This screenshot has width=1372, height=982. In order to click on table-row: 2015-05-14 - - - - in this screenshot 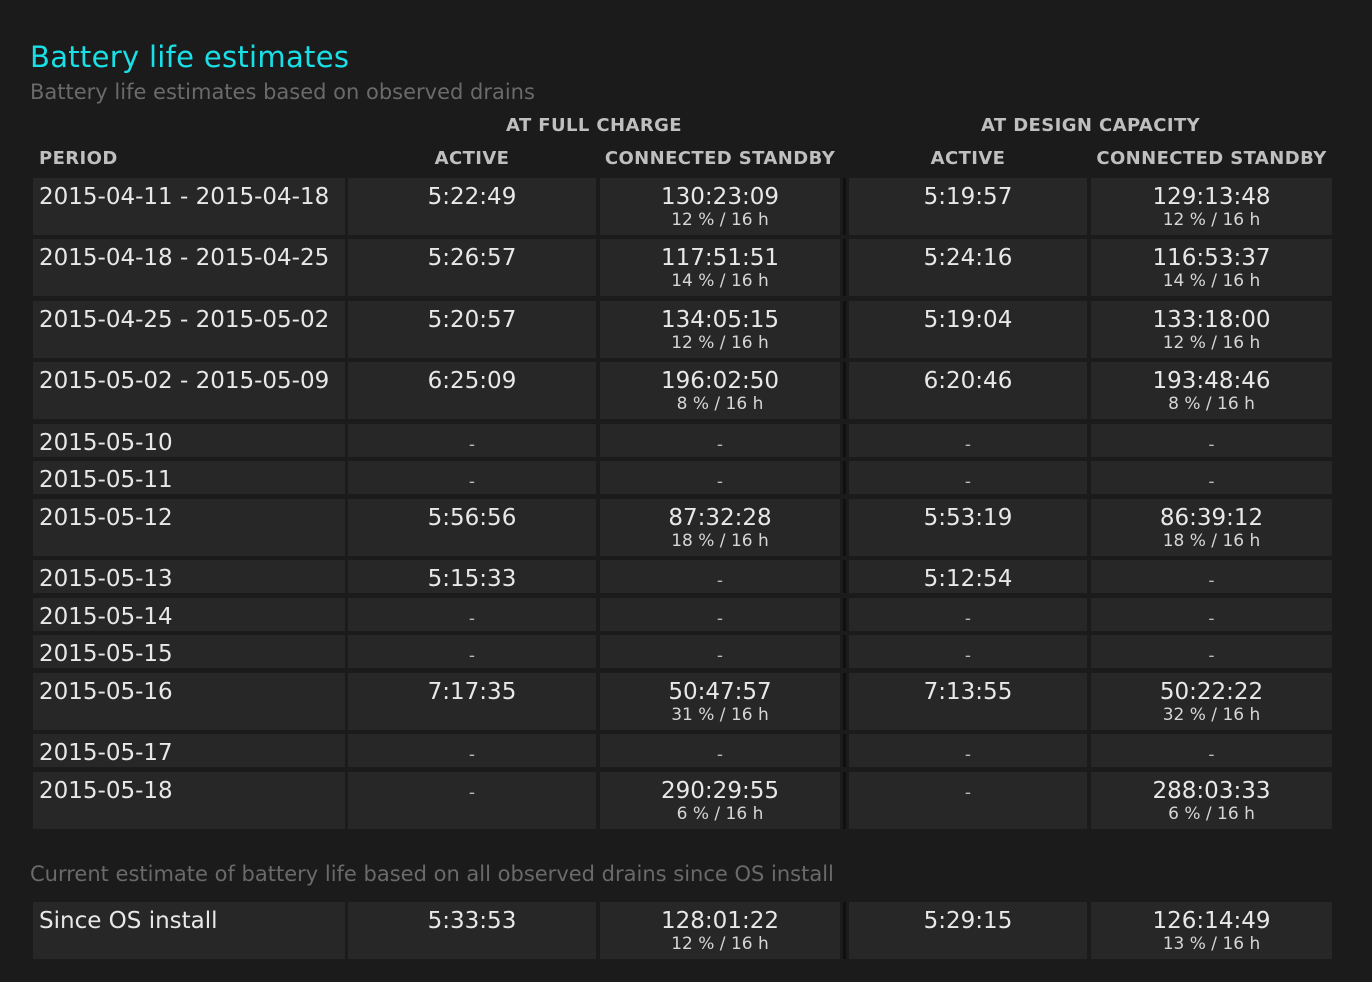, I will do `click(686, 614)`.